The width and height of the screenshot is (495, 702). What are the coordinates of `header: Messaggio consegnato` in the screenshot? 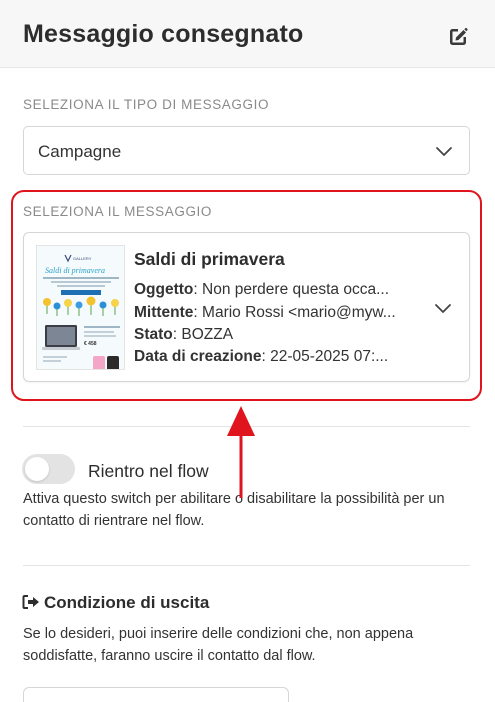 It's located at (247, 34).